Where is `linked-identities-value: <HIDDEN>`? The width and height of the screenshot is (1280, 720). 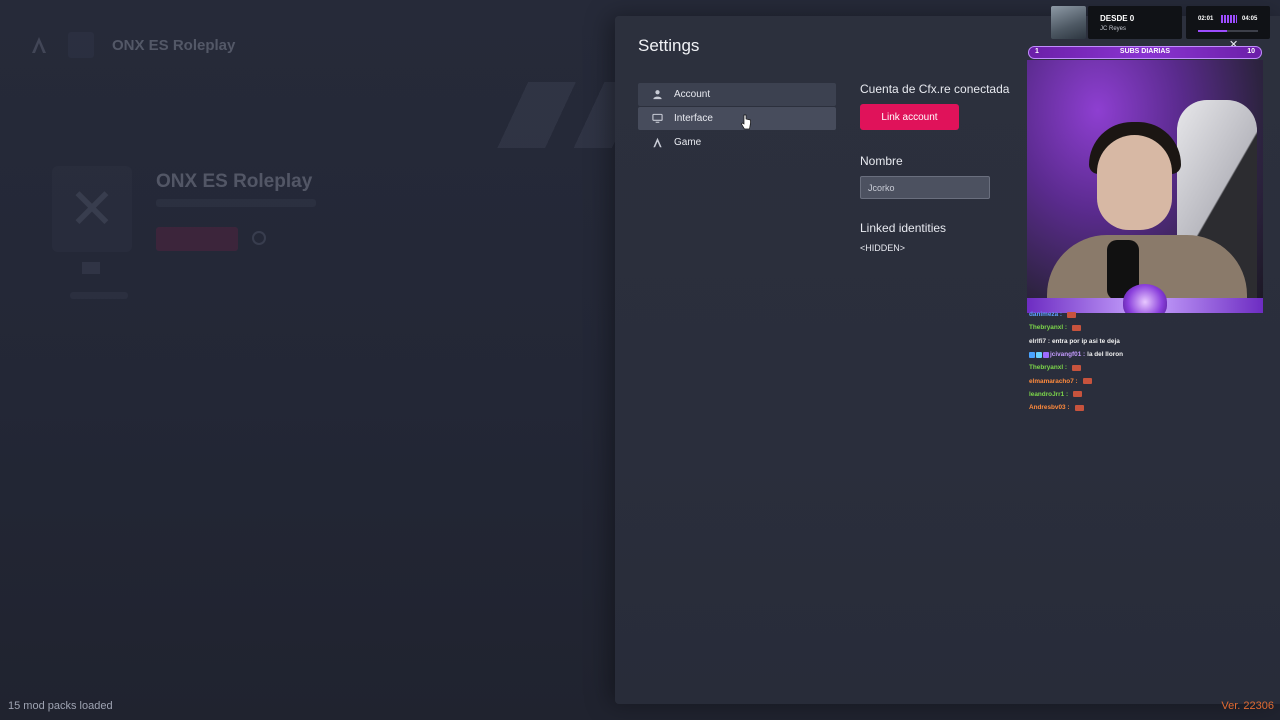 linked-identities-value: <HIDDEN> is located at coordinates (883, 248).